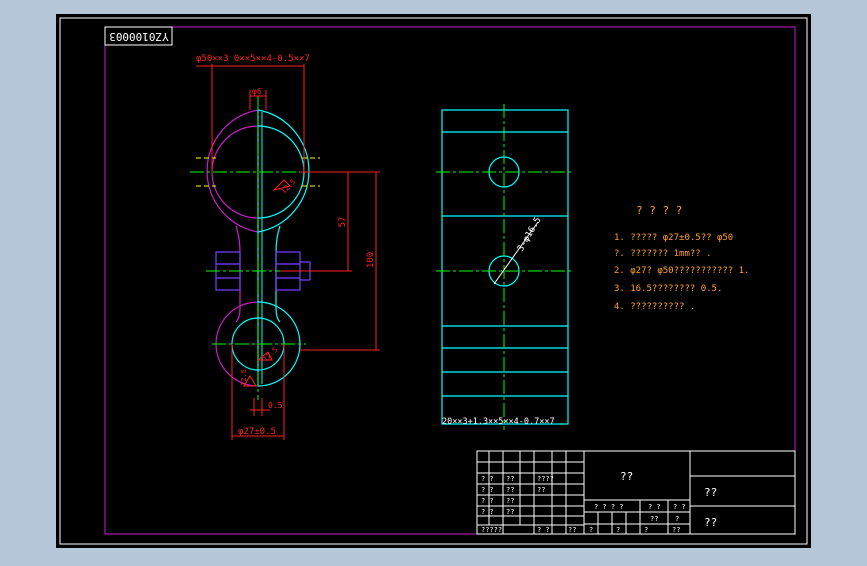 The image size is (867, 566). Describe the element at coordinates (681, 271) in the screenshot. I see `notes-line-3: 2. φ27? φ50??????????? 1.` at that location.